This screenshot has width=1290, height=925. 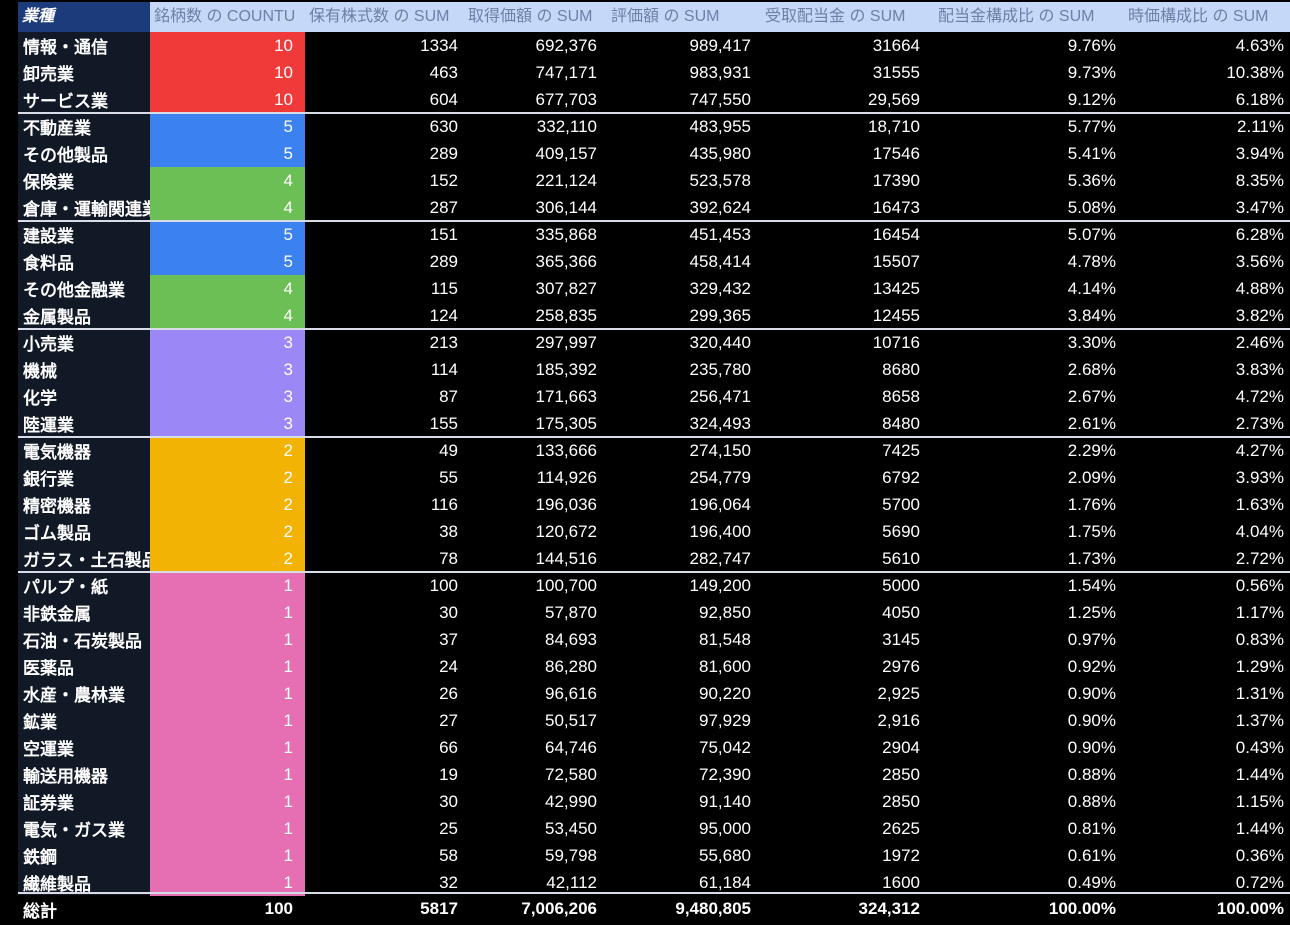 I want to click on cost-cell: 114,926, so click(x=535, y=477).